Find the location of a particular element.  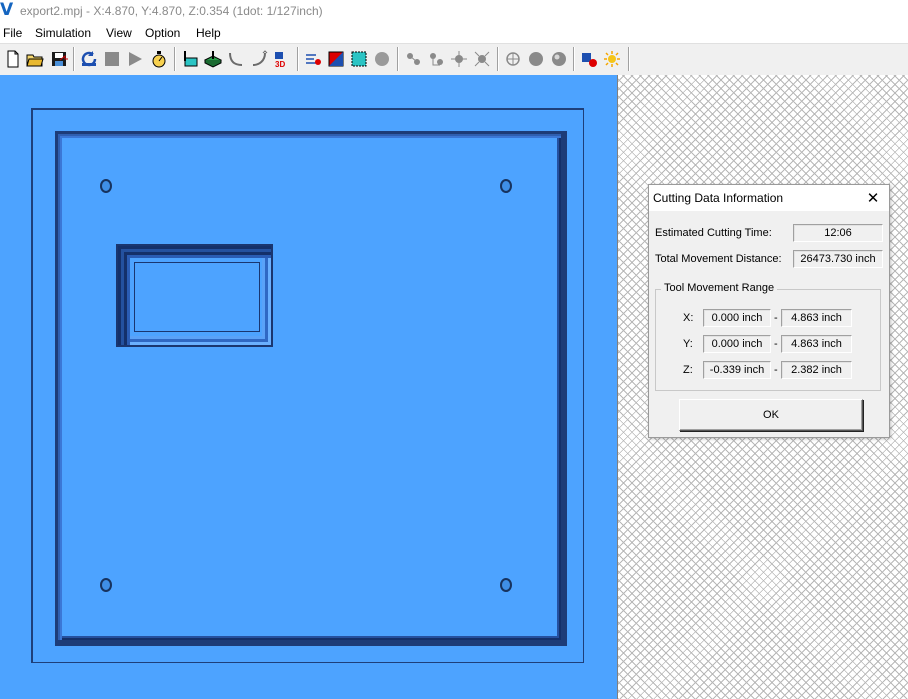

z-max-value: 2.382 inch is located at coordinates (816, 370).